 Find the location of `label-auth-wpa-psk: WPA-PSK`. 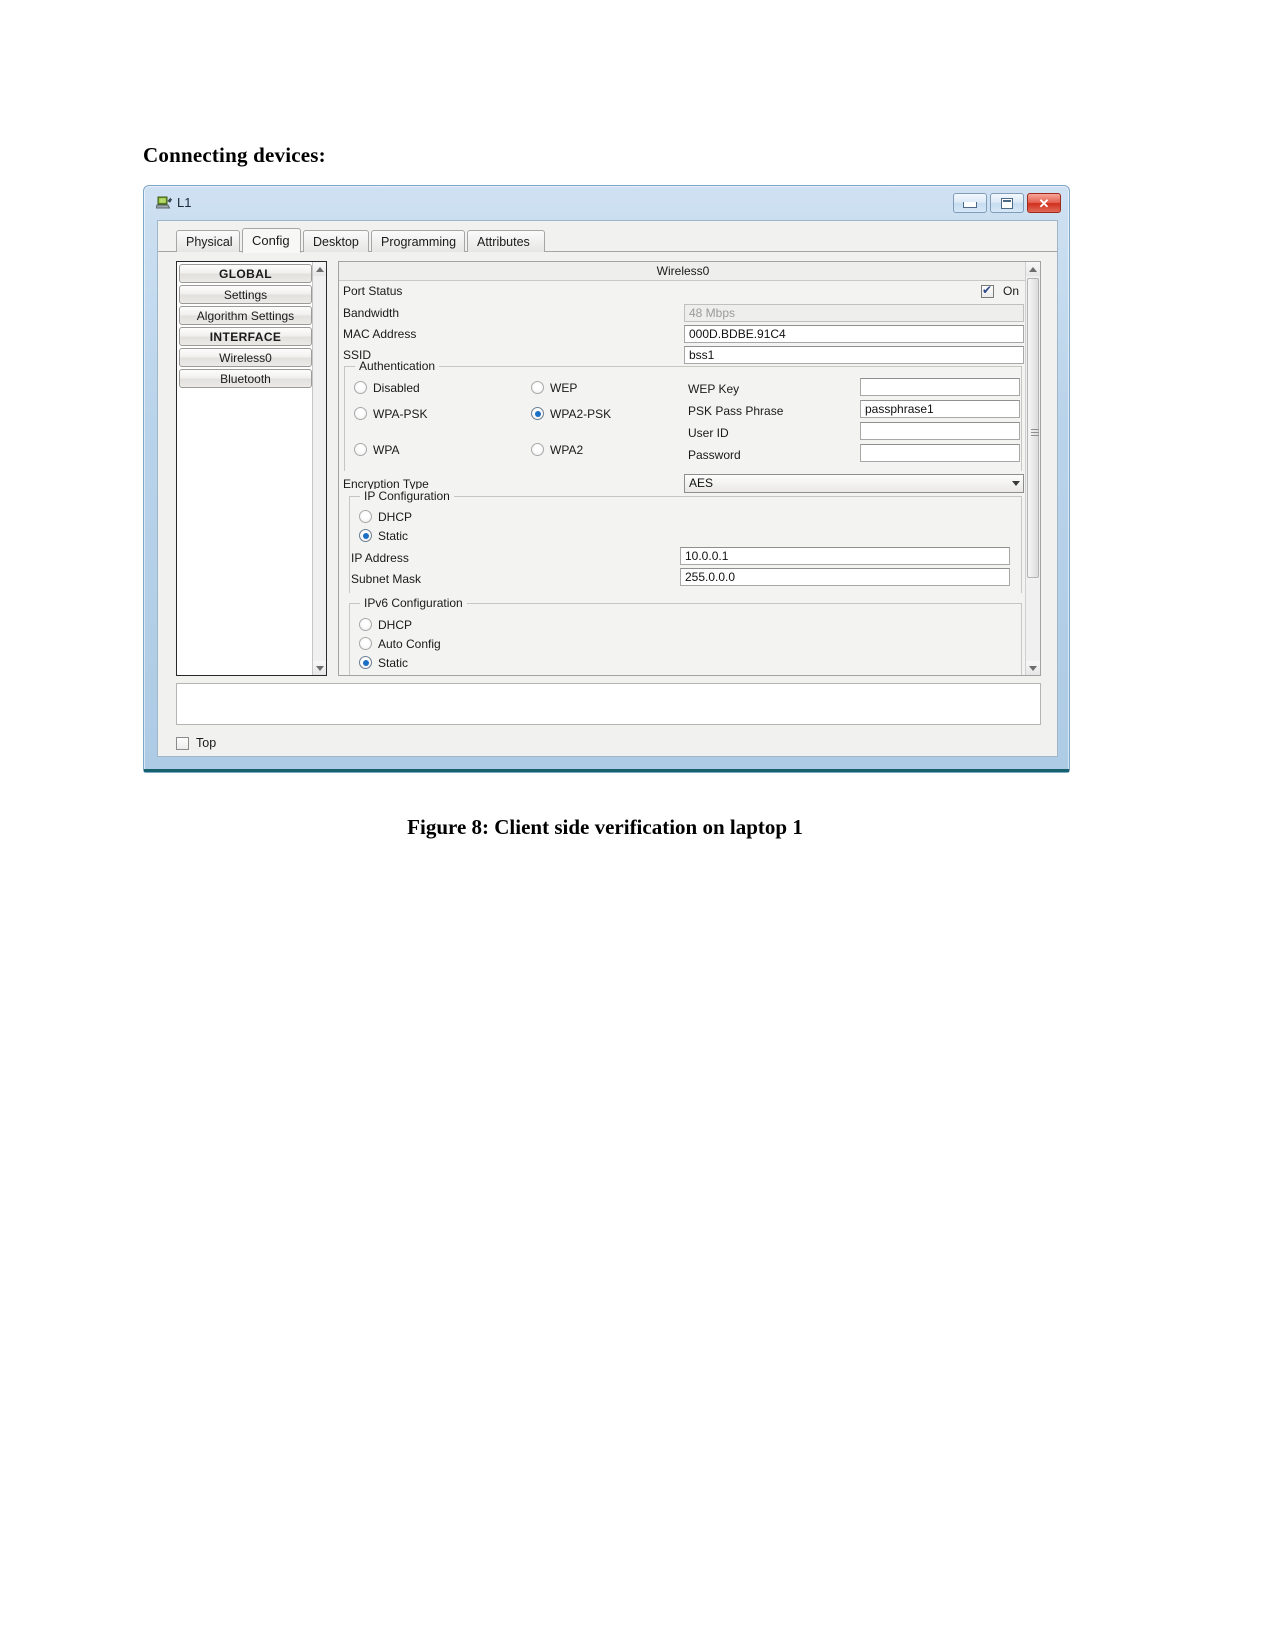

label-auth-wpa-psk: WPA-PSK is located at coordinates (400, 414).